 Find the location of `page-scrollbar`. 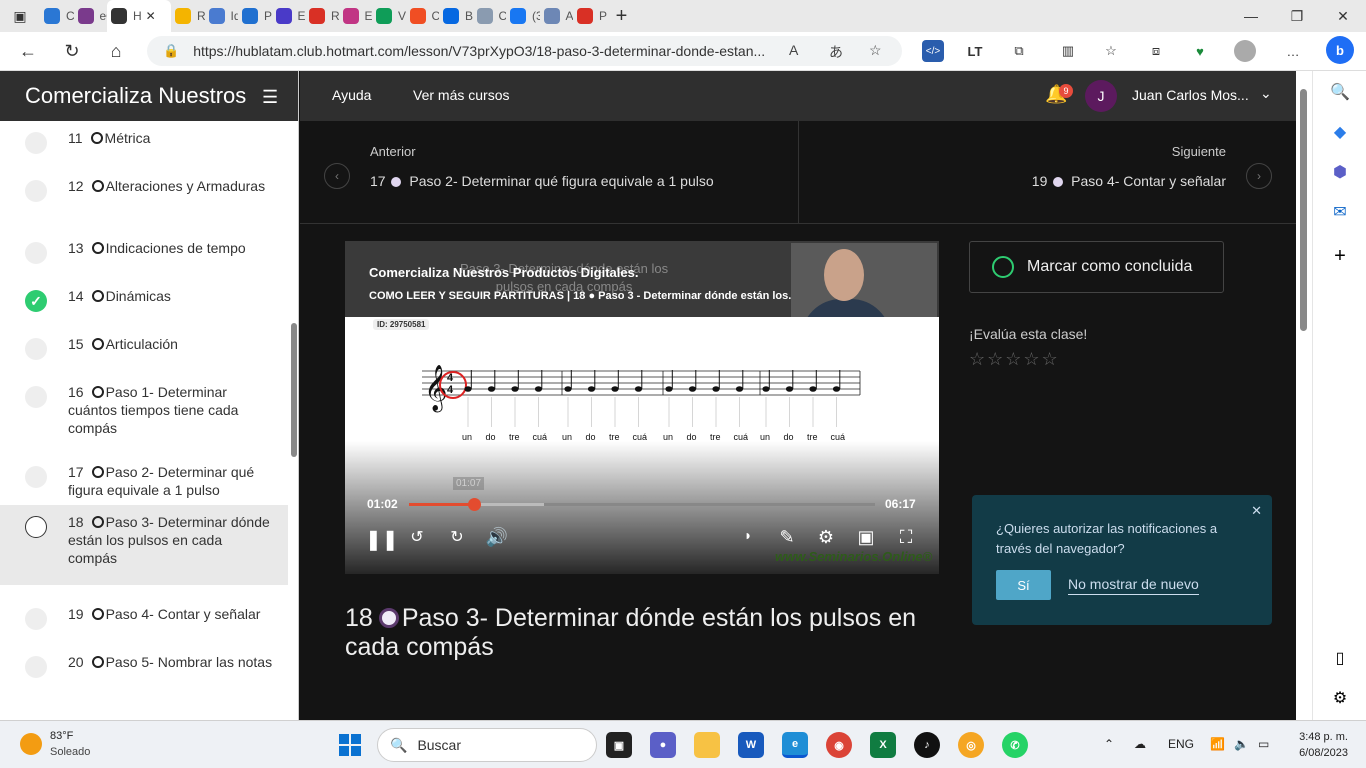

page-scrollbar is located at coordinates (1304, 395).